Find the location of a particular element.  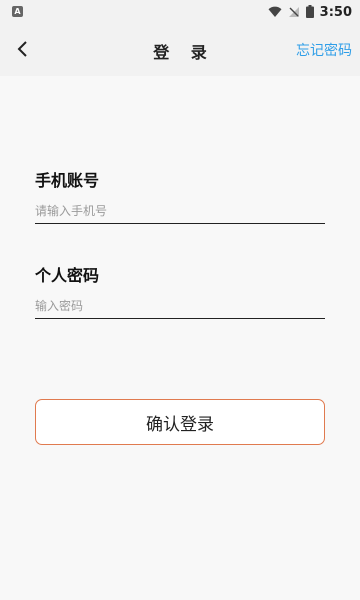

phone-field-group: 手机账号 is located at coordinates (180, 197).